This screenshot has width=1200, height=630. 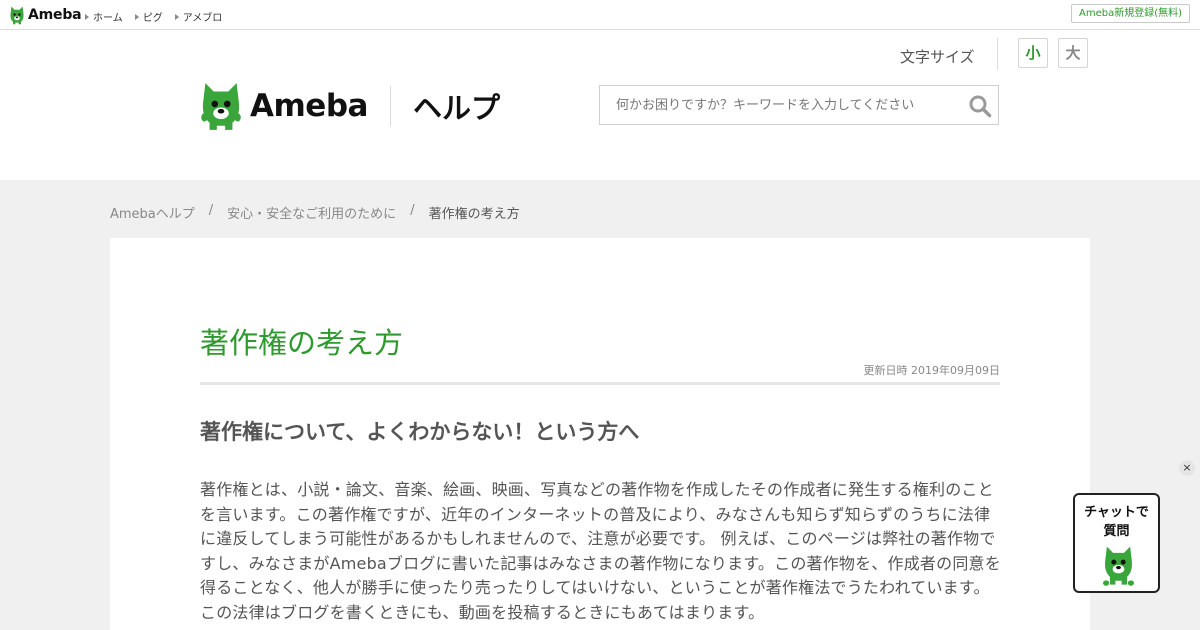 I want to click on breadcrumb-item-current: 著作権の考え方, so click(x=474, y=214).